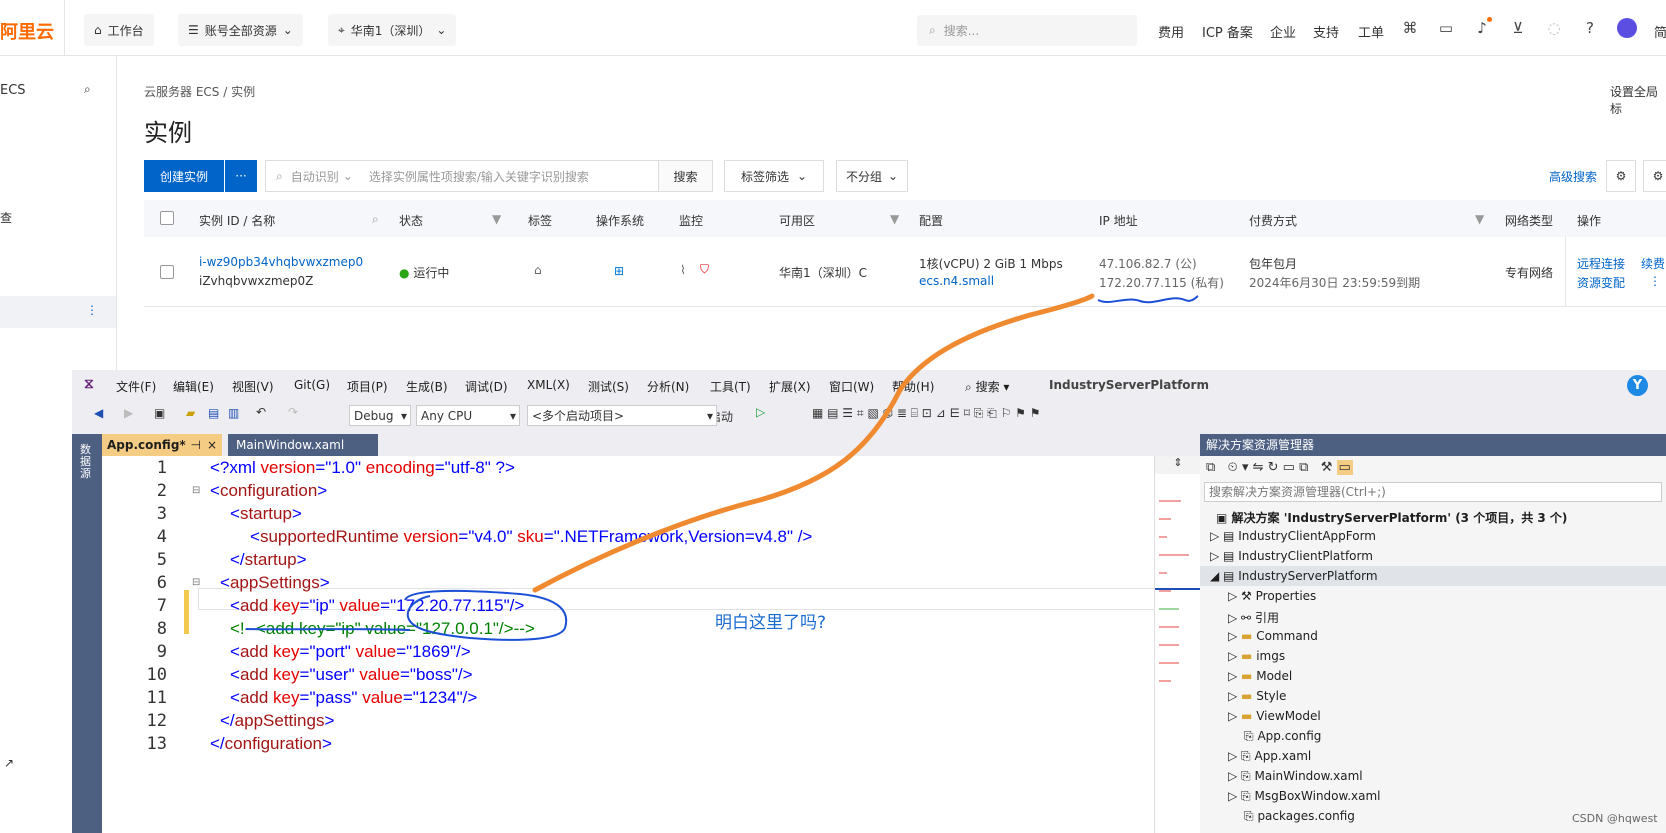  I want to click on blue-underline-code, so click(328, 629).